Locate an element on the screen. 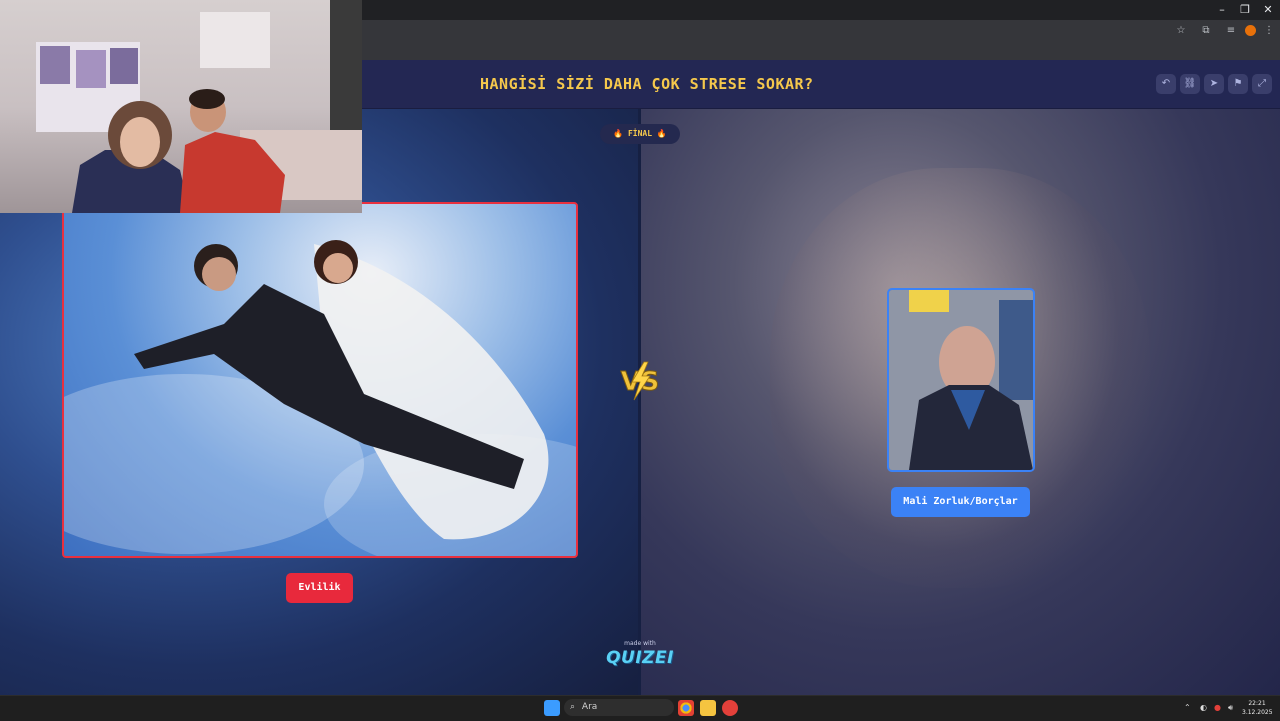  bookmark-star-icon: ☆ is located at coordinates (1181, 31).